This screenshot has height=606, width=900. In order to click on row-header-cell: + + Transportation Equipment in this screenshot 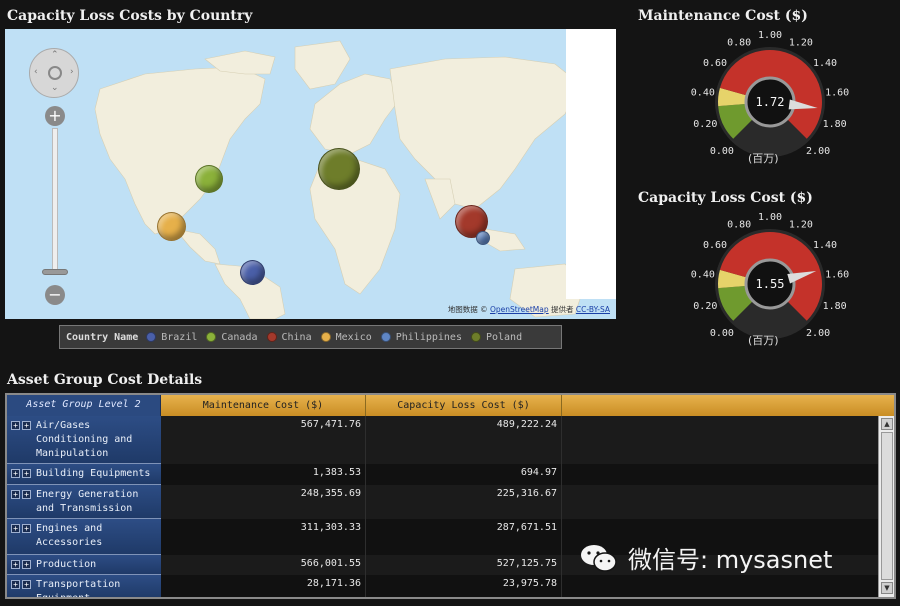, I will do `click(84, 586)`.